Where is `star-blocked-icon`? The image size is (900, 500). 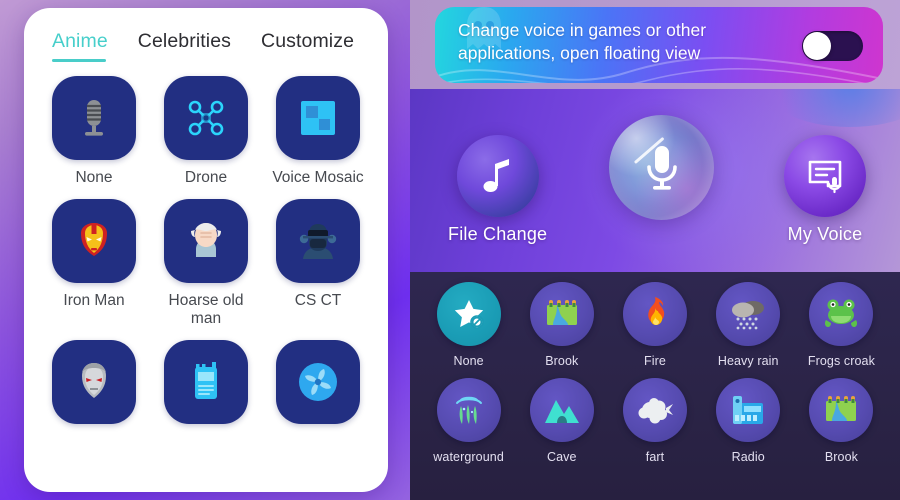
star-blocked-icon is located at coordinates (469, 314).